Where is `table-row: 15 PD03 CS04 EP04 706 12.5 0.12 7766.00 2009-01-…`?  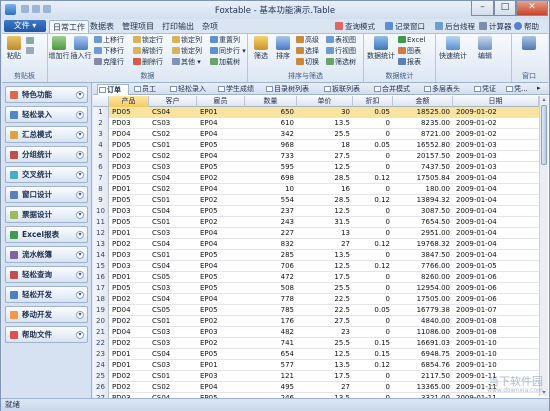 table-row: 15 PD03 CS04 EP04 706 12.5 0.12 7766.00 2009-01-… is located at coordinates (316, 266).